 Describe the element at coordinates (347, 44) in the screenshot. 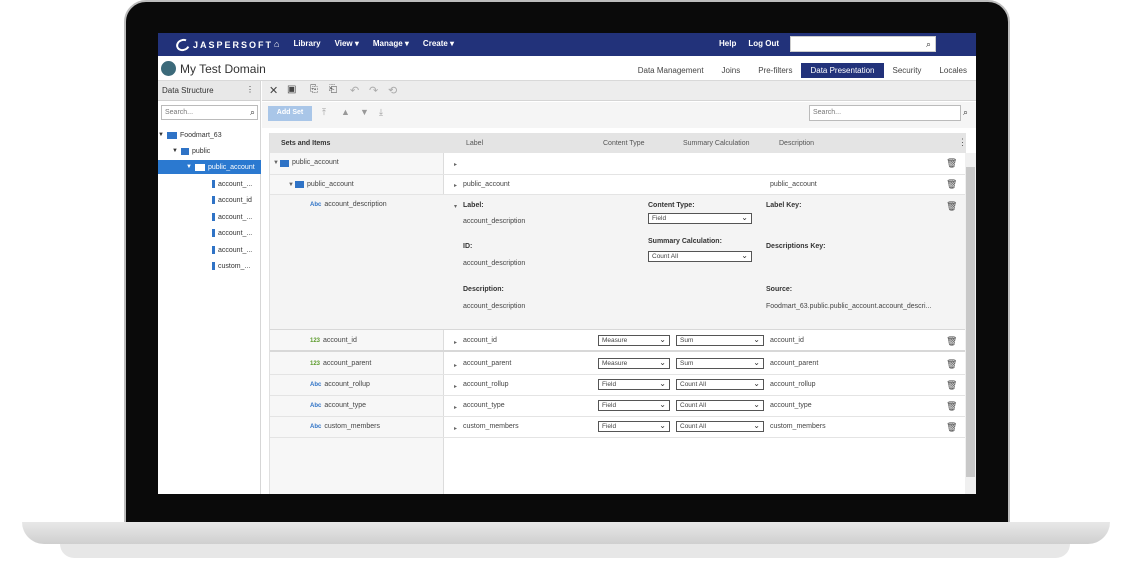

I see `nav-view: View ▾` at that location.